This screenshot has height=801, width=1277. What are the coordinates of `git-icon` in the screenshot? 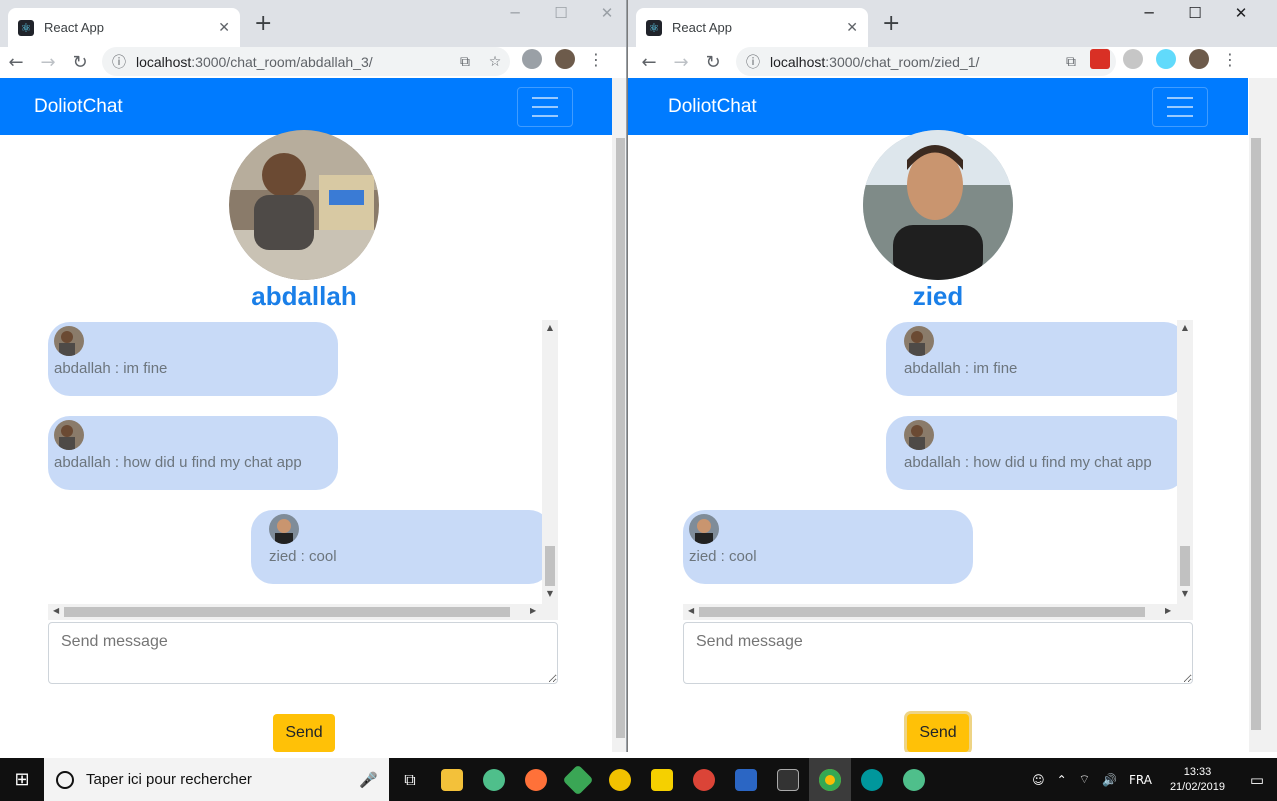 It's located at (578, 779).